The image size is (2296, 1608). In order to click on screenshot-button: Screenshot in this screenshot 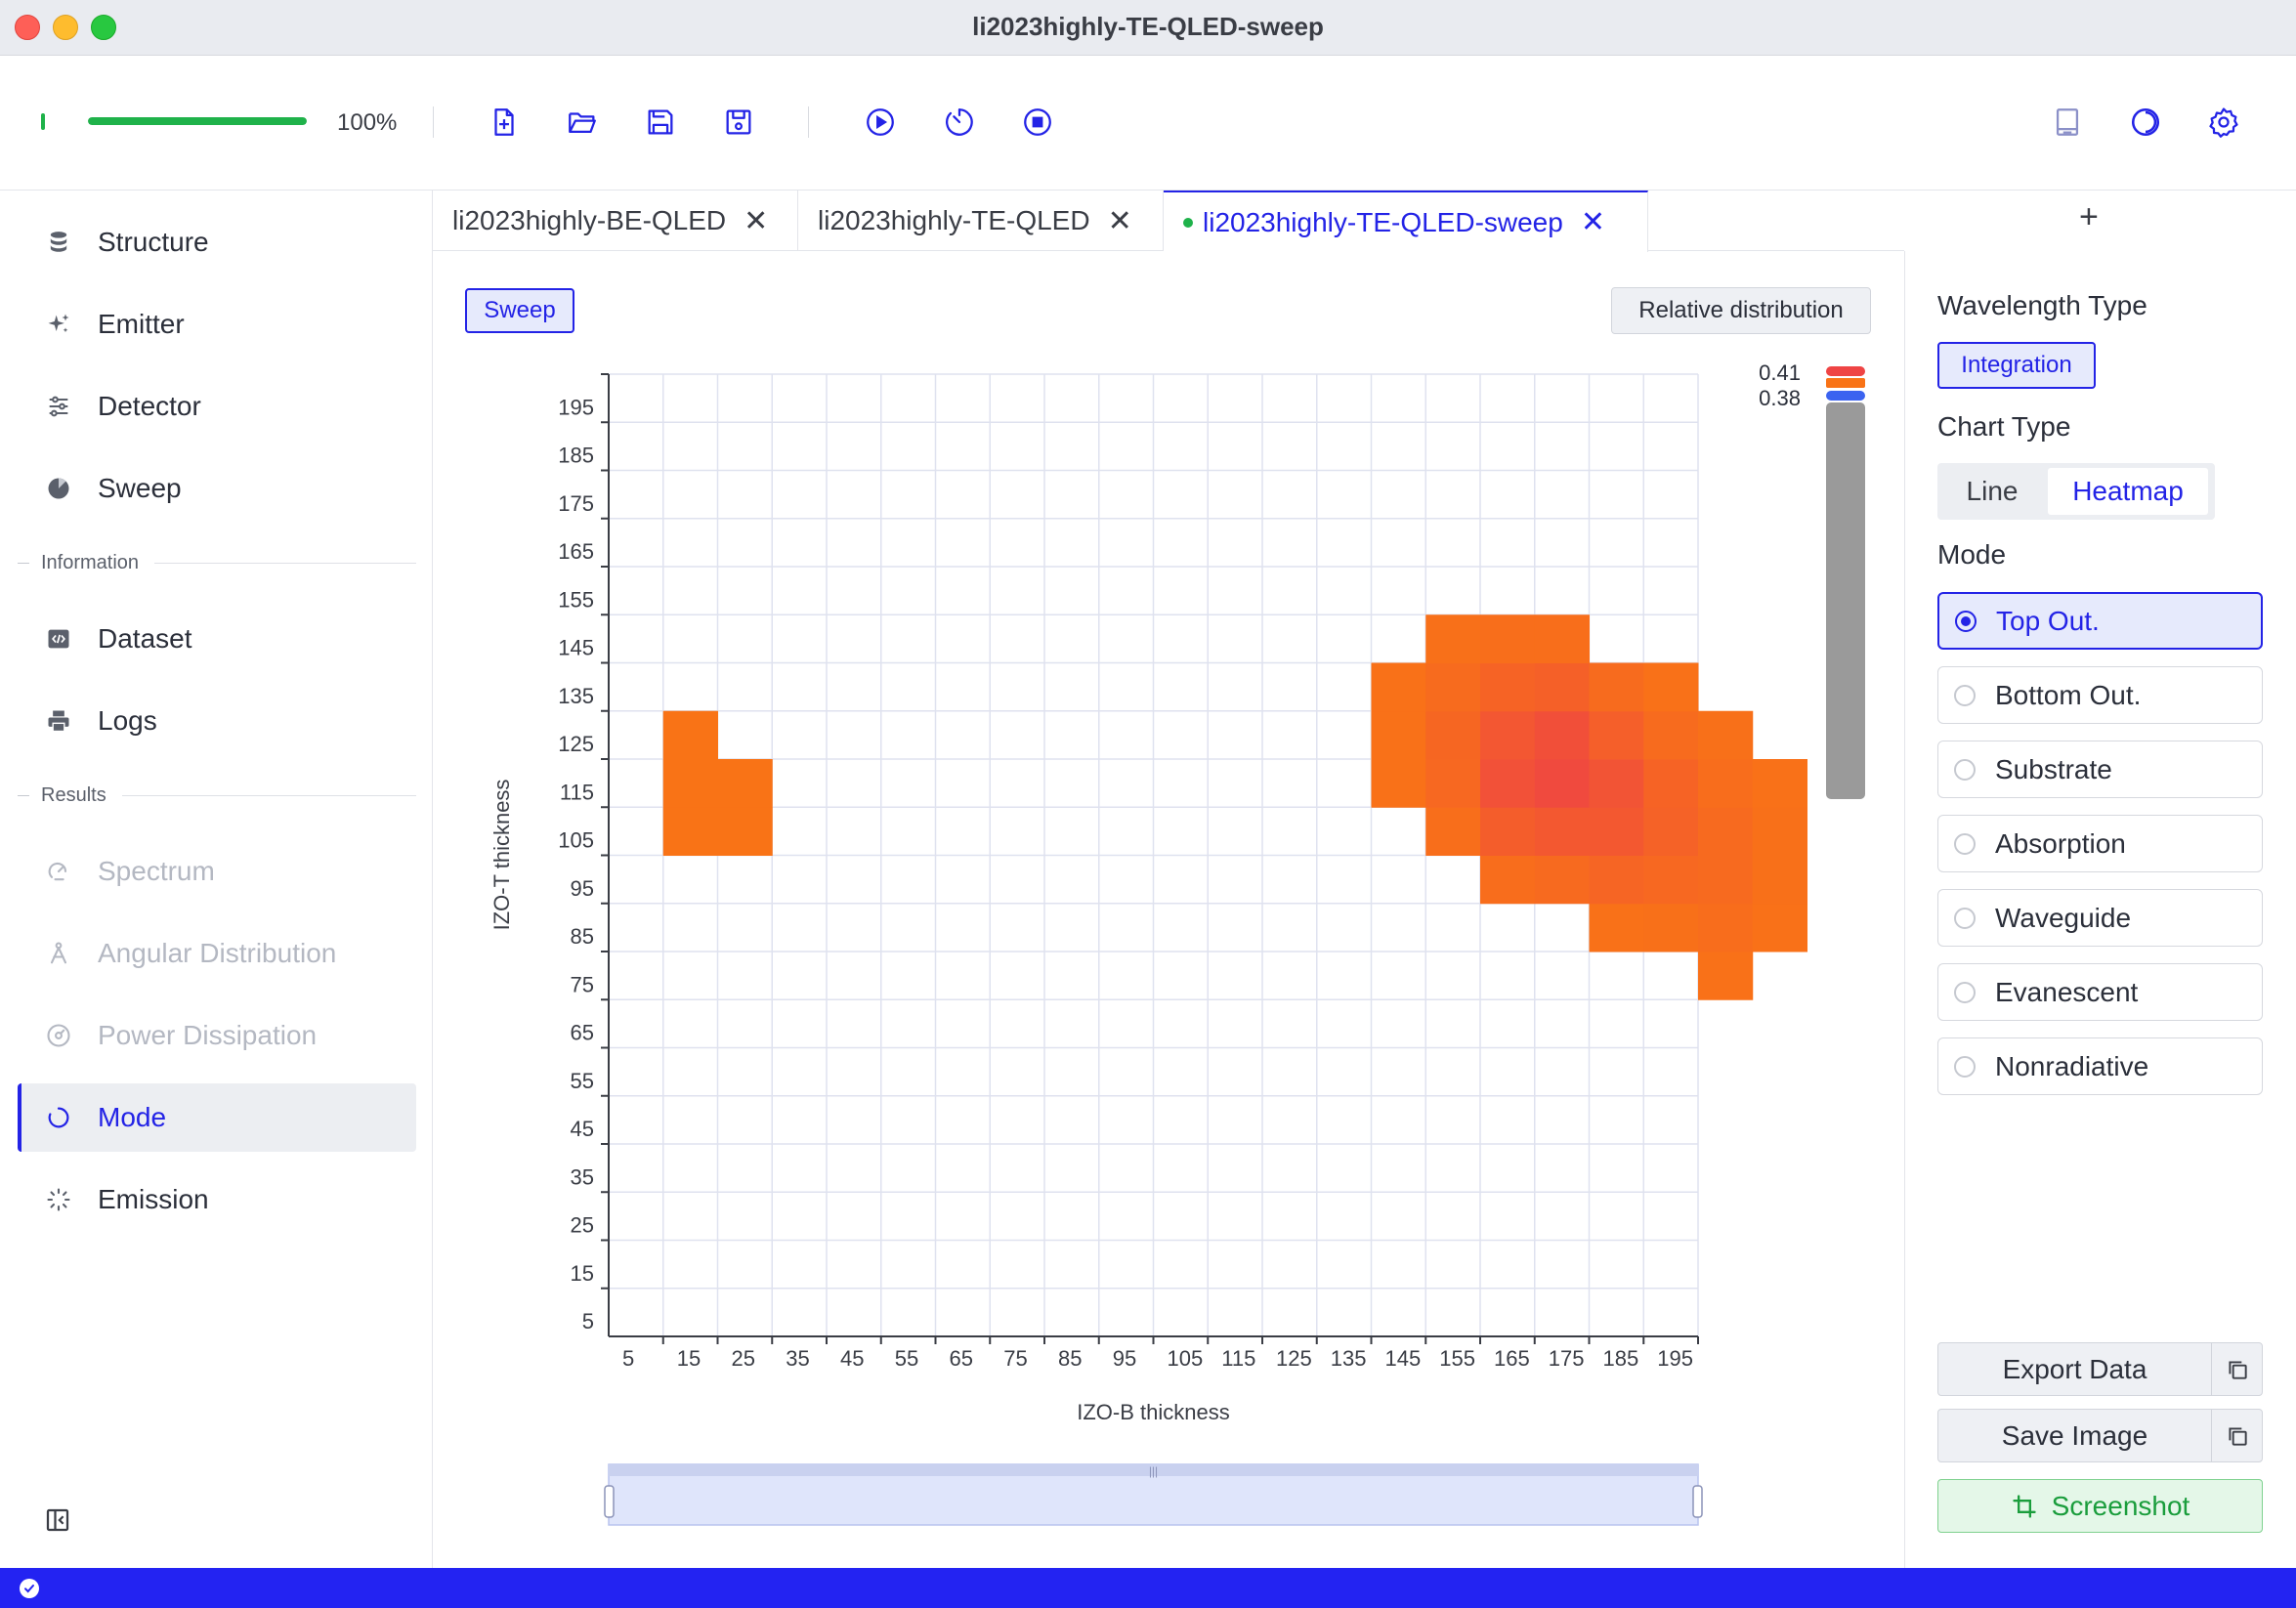, I will do `click(2100, 1506)`.